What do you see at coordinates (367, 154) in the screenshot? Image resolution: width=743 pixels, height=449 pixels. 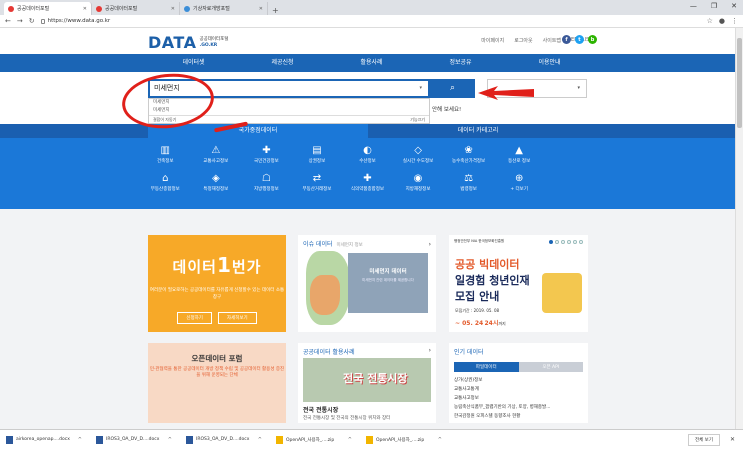 I see `category-item: ◐ 수산정보` at bounding box center [367, 154].